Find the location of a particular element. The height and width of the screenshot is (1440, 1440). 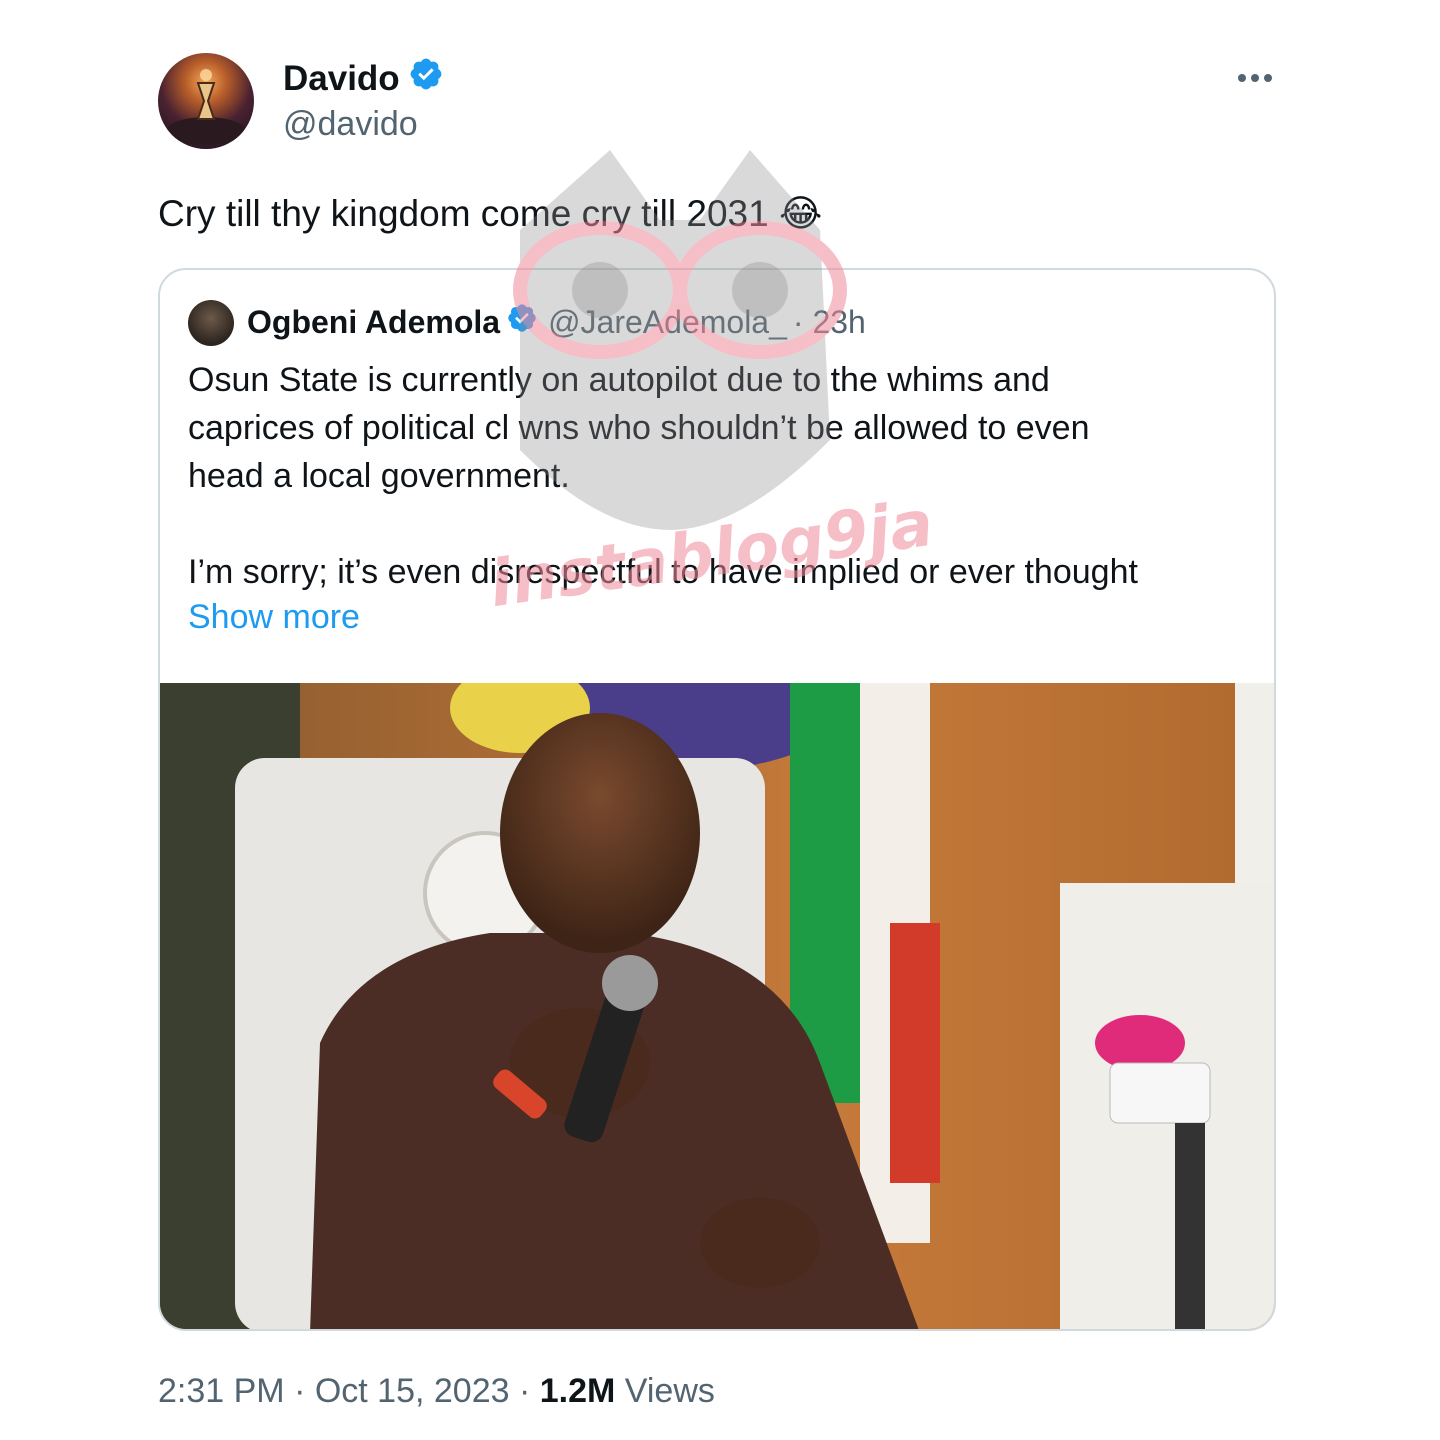

quoted-tweet-time: · 23h is located at coordinates (829, 322).